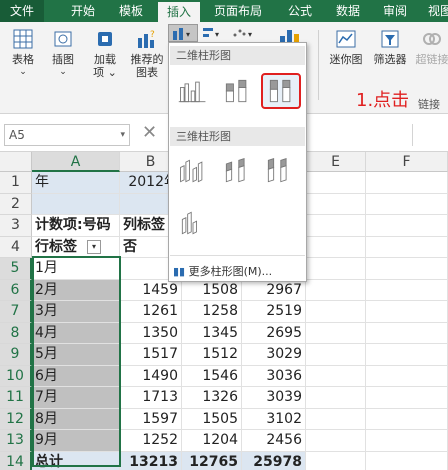  What do you see at coordinates (281, 91) in the screenshot?
I see `percent-stacked-column-option` at bounding box center [281, 91].